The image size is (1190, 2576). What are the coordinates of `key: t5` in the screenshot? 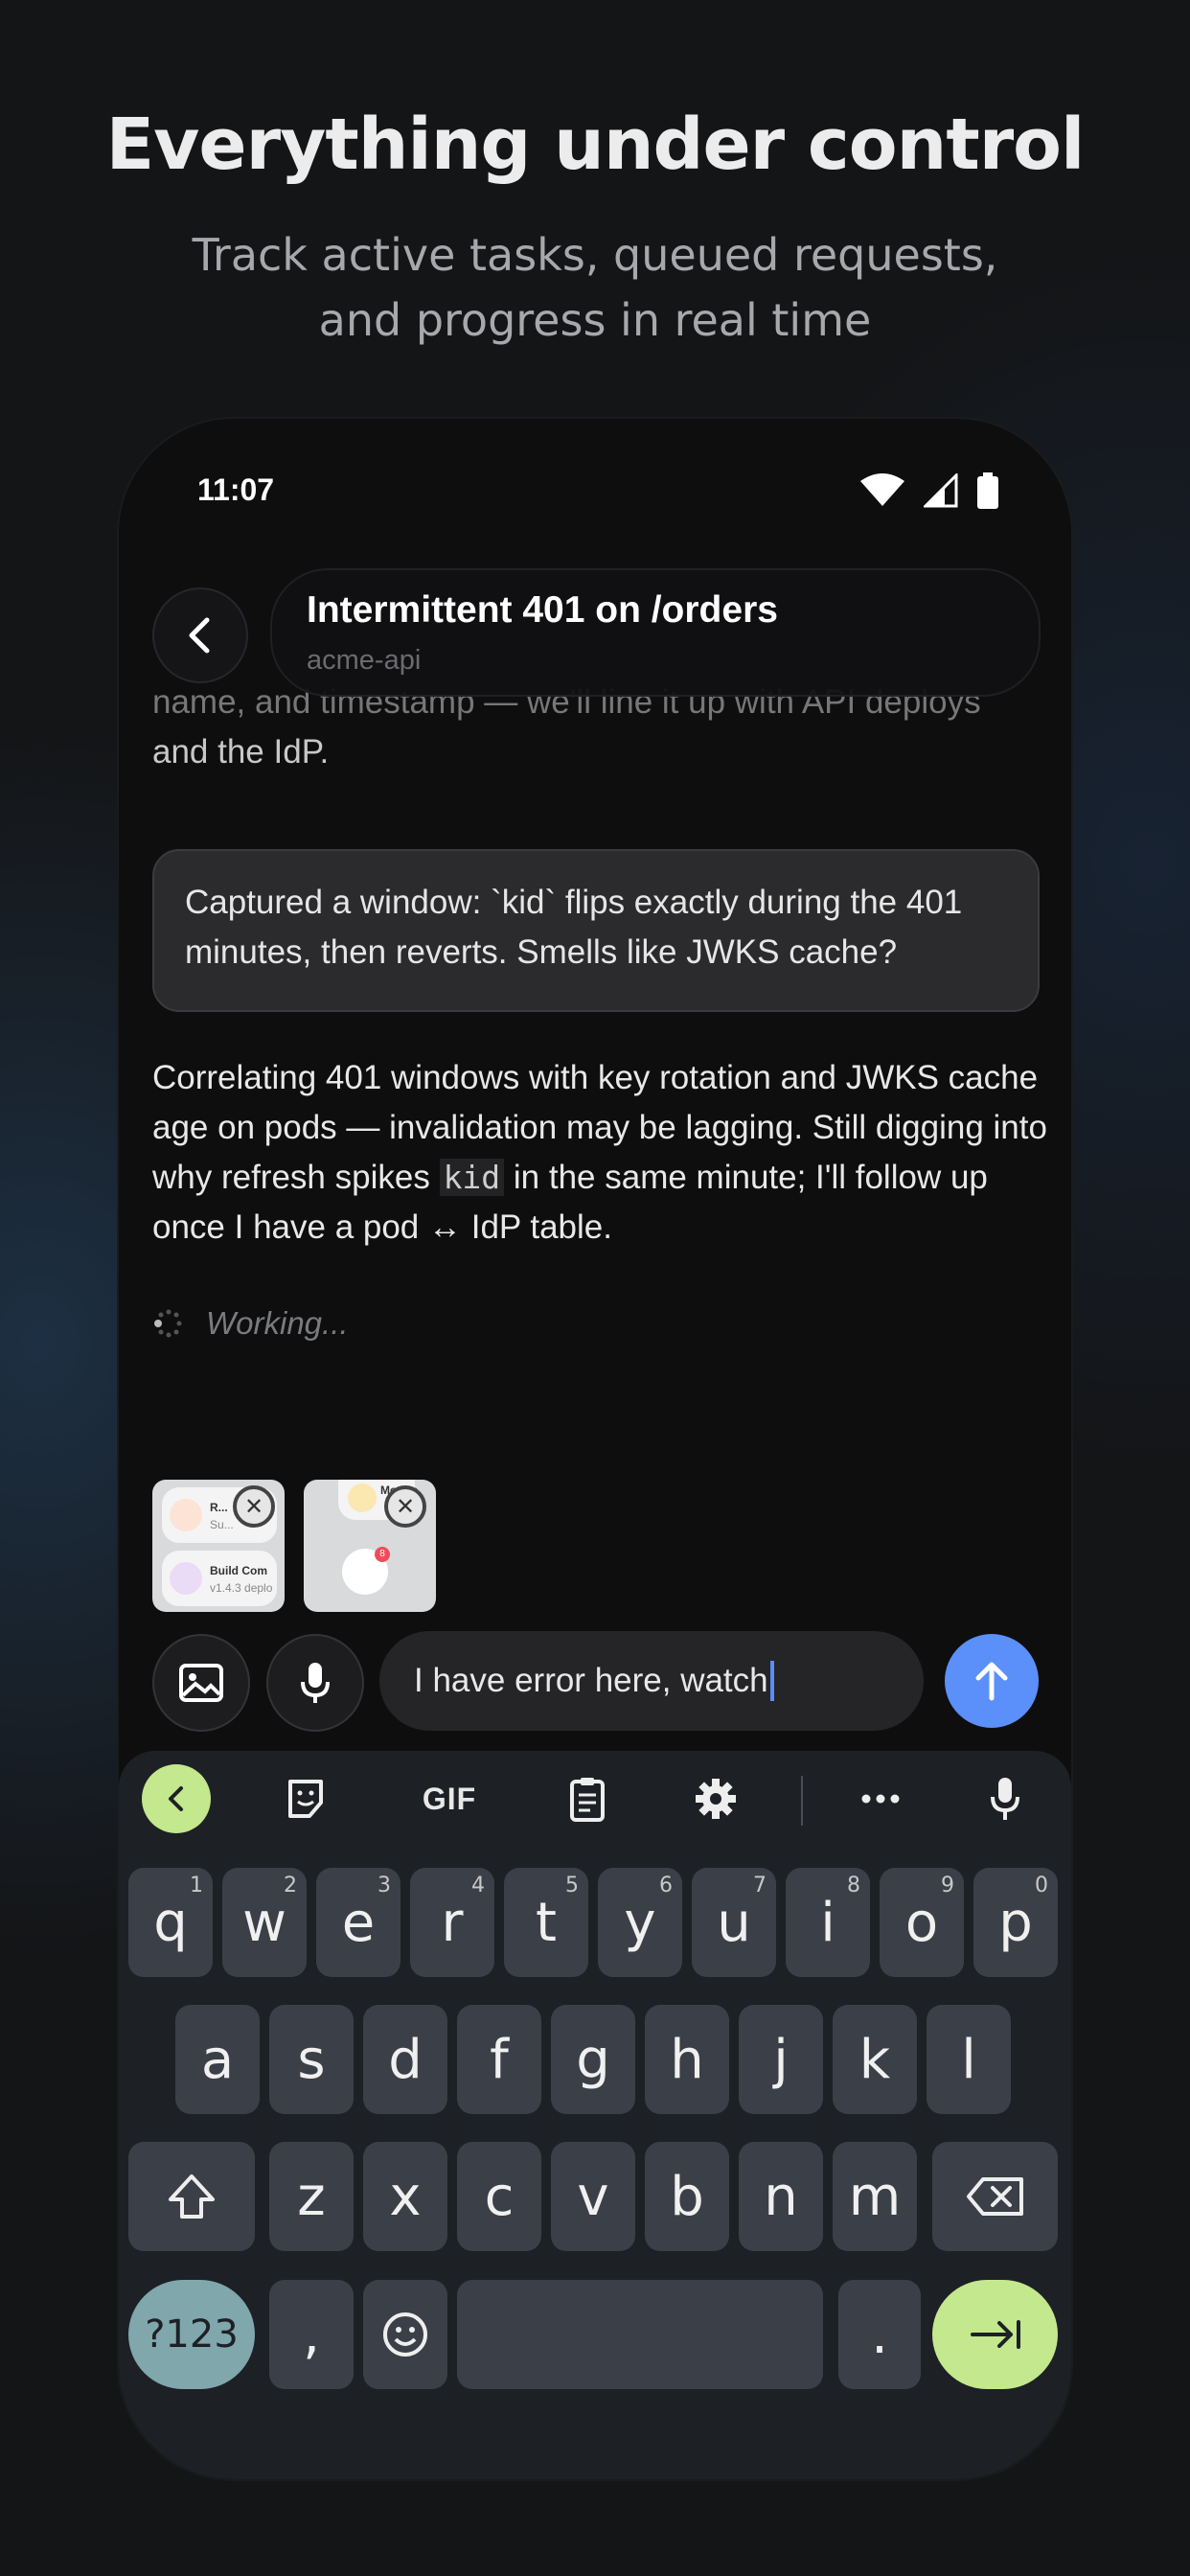 It's located at (546, 1922).